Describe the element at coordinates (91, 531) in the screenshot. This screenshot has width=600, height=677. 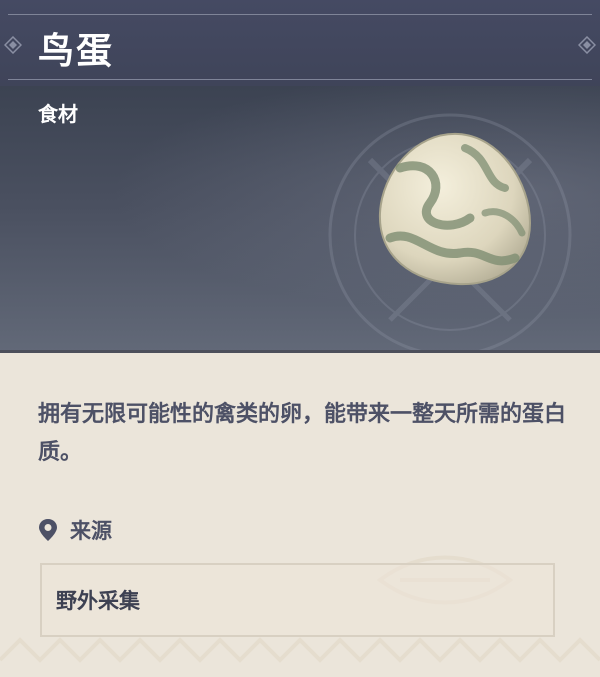
I see `source-title: 来源` at that location.